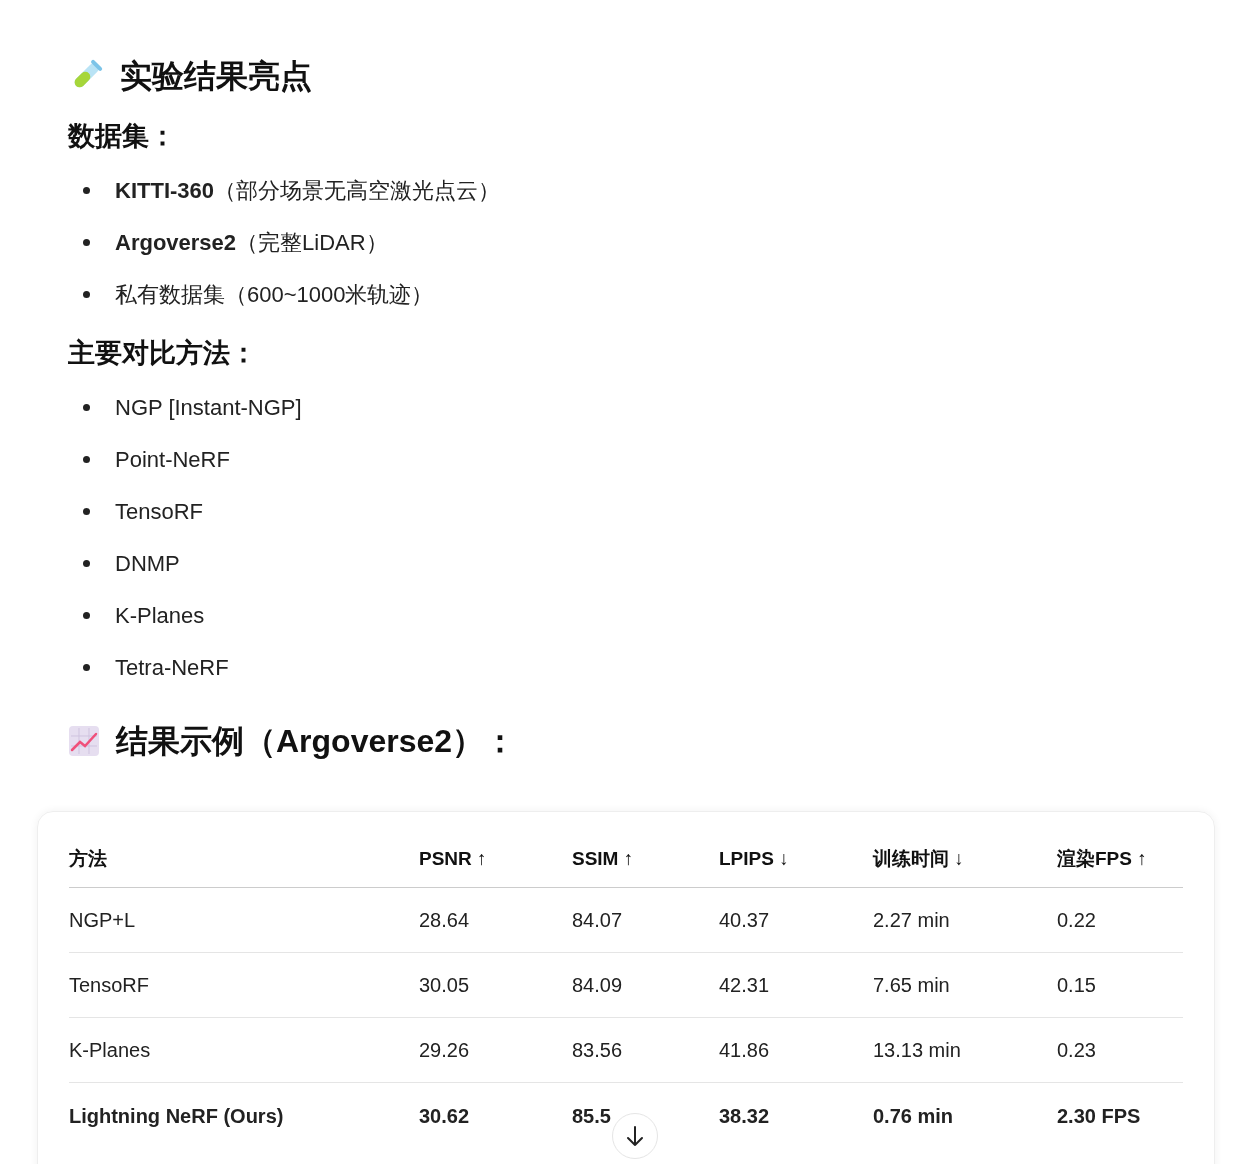 The image size is (1249, 1164). Describe the element at coordinates (592, 1116) in the screenshot. I see `table-cell-text: 85.5` at that location.